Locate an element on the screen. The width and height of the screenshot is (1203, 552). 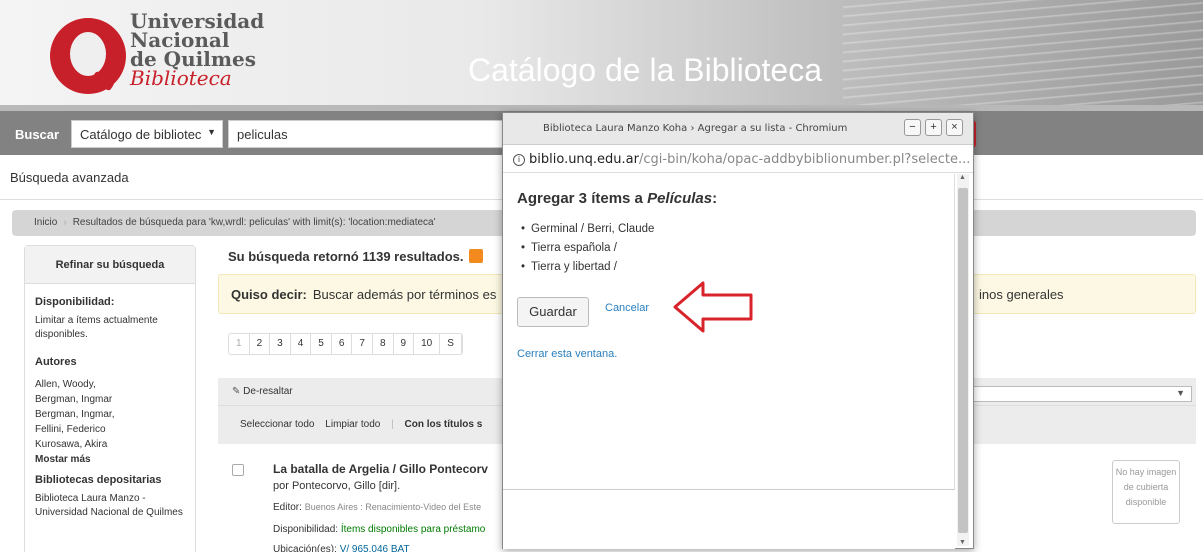
page-link: 4 is located at coordinates (301, 344).